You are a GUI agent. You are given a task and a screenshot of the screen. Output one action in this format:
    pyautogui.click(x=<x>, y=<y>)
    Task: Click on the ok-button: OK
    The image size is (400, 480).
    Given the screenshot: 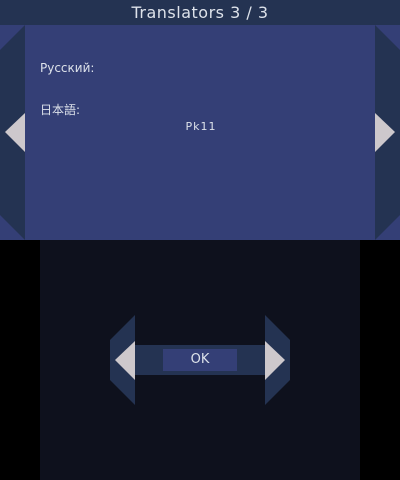 What is the action you would take?
    pyautogui.click(x=200, y=360)
    